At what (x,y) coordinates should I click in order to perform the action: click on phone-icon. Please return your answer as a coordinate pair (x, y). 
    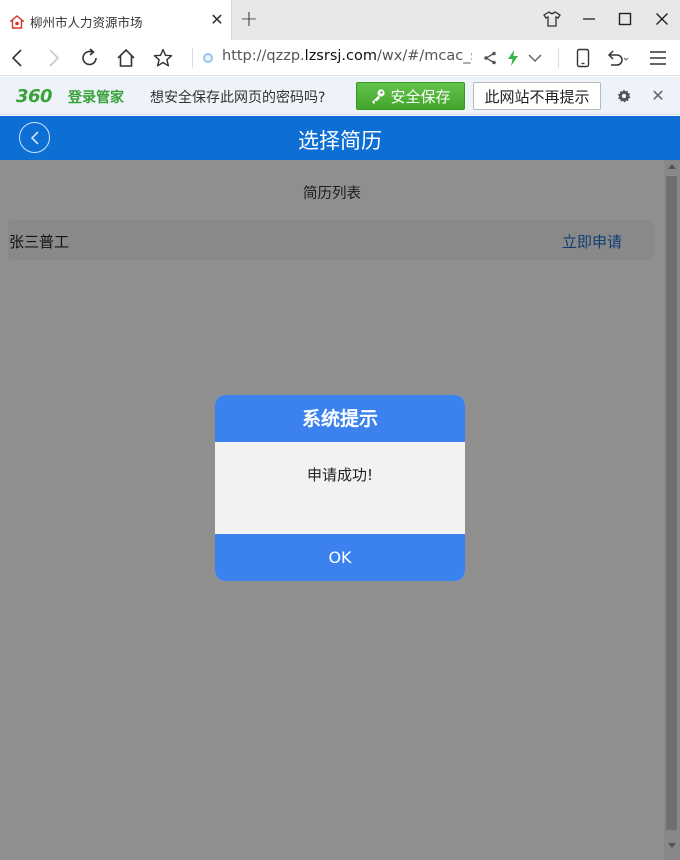
    Looking at the image, I should click on (583, 58).